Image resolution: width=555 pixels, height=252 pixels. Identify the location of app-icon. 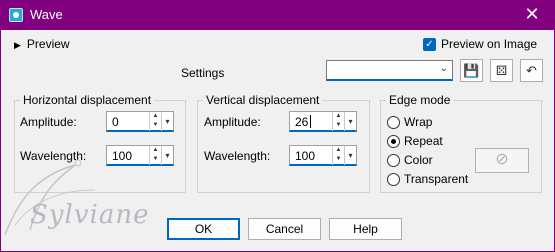
(16, 15).